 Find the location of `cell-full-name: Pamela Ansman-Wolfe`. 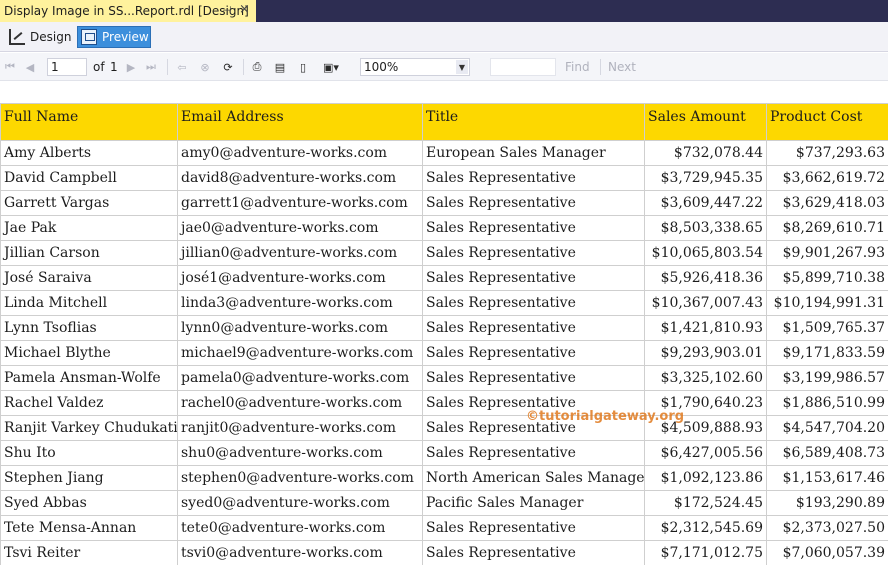

cell-full-name: Pamela Ansman-Wolfe is located at coordinates (89, 378).